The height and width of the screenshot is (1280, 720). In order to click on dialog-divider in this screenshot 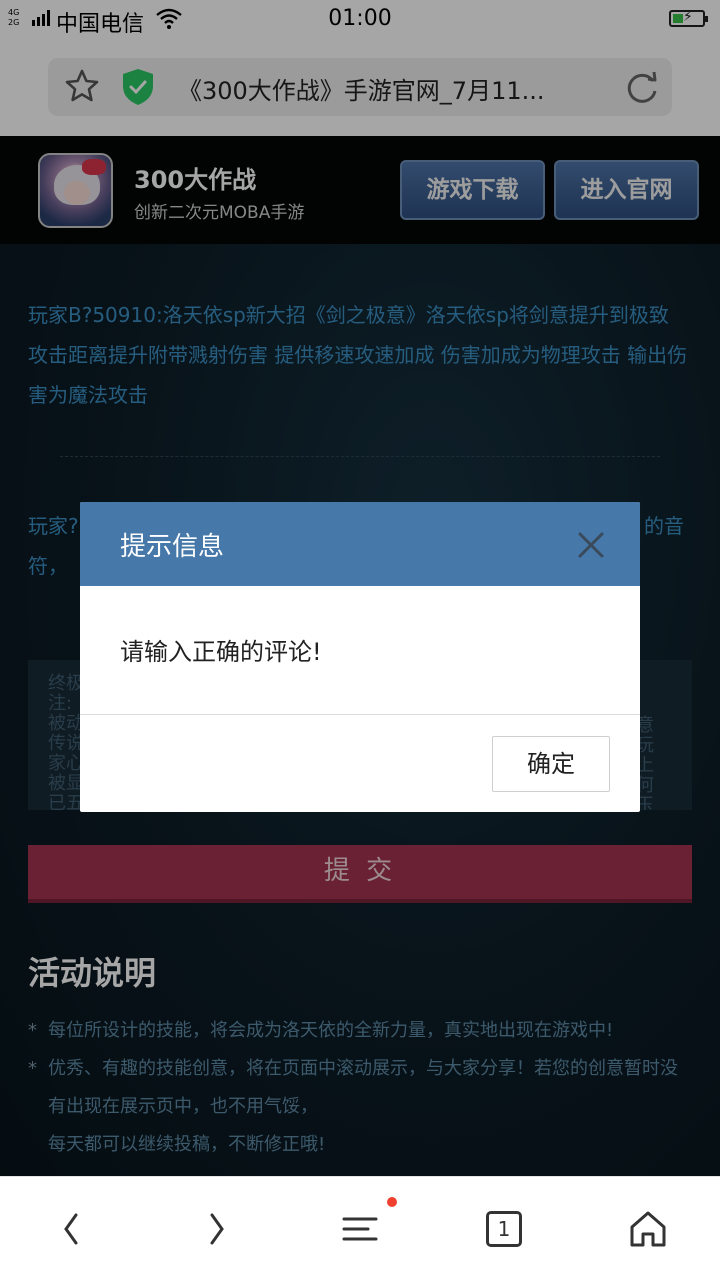, I will do `click(360, 714)`.